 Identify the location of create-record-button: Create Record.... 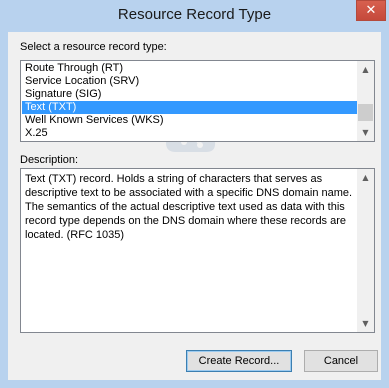
(239, 361).